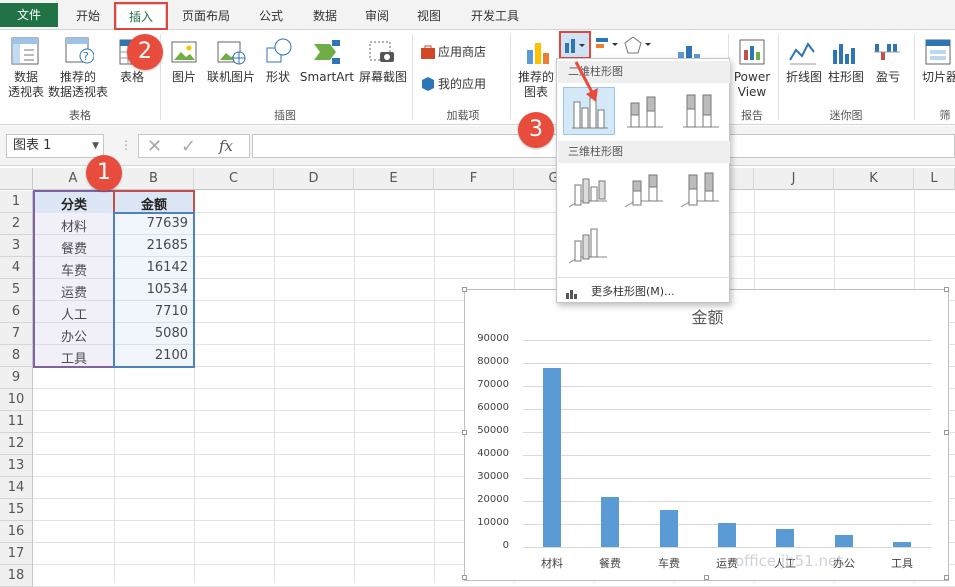  What do you see at coordinates (845, 54) in the screenshot?
I see `sparkline-column-icon` at bounding box center [845, 54].